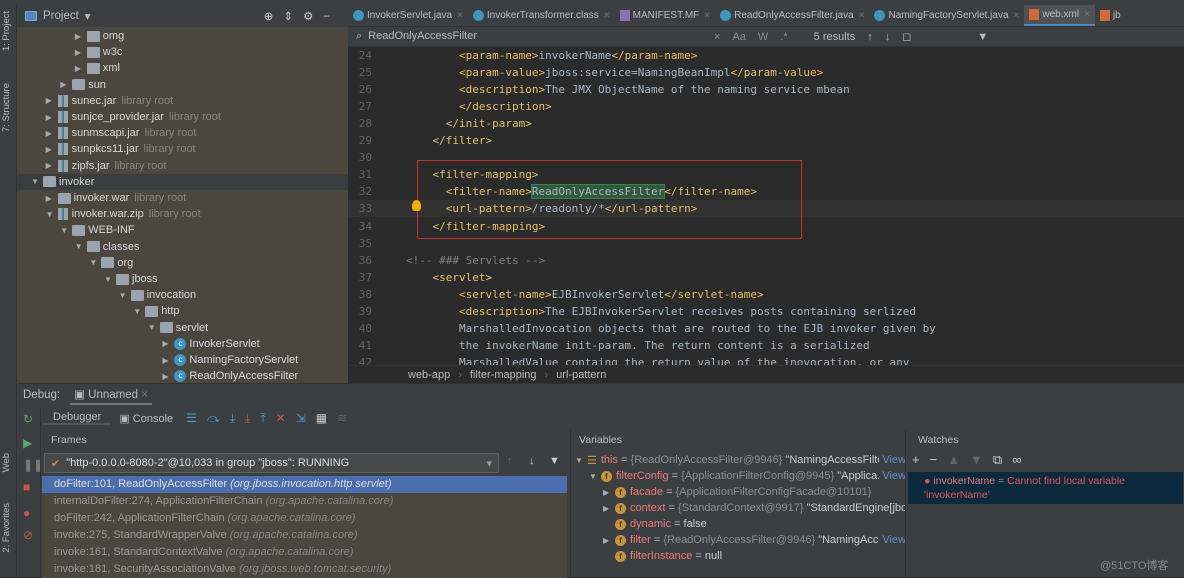  What do you see at coordinates (262, 418) in the screenshot?
I see `step-out-icon: ⤒` at bounding box center [262, 418].